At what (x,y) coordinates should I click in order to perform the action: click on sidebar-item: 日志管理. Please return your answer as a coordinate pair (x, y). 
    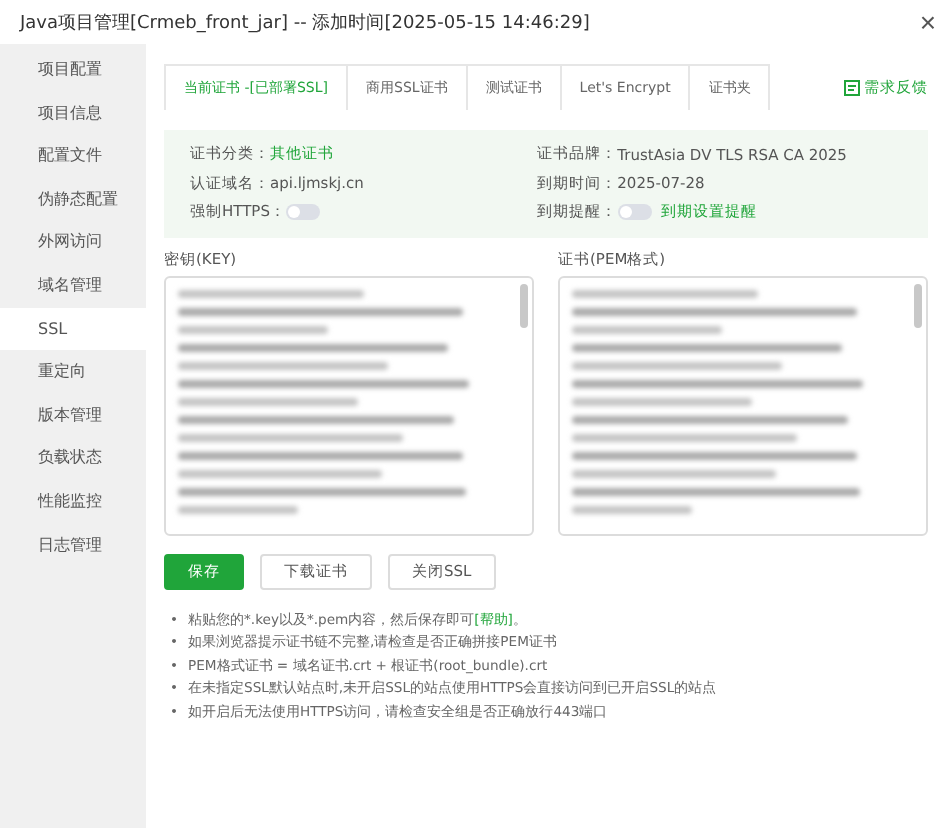
    Looking at the image, I should click on (73, 545).